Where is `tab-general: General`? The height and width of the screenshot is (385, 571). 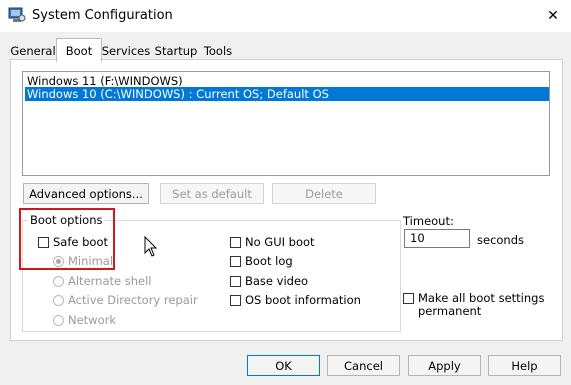
tab-general: General is located at coordinates (32, 51).